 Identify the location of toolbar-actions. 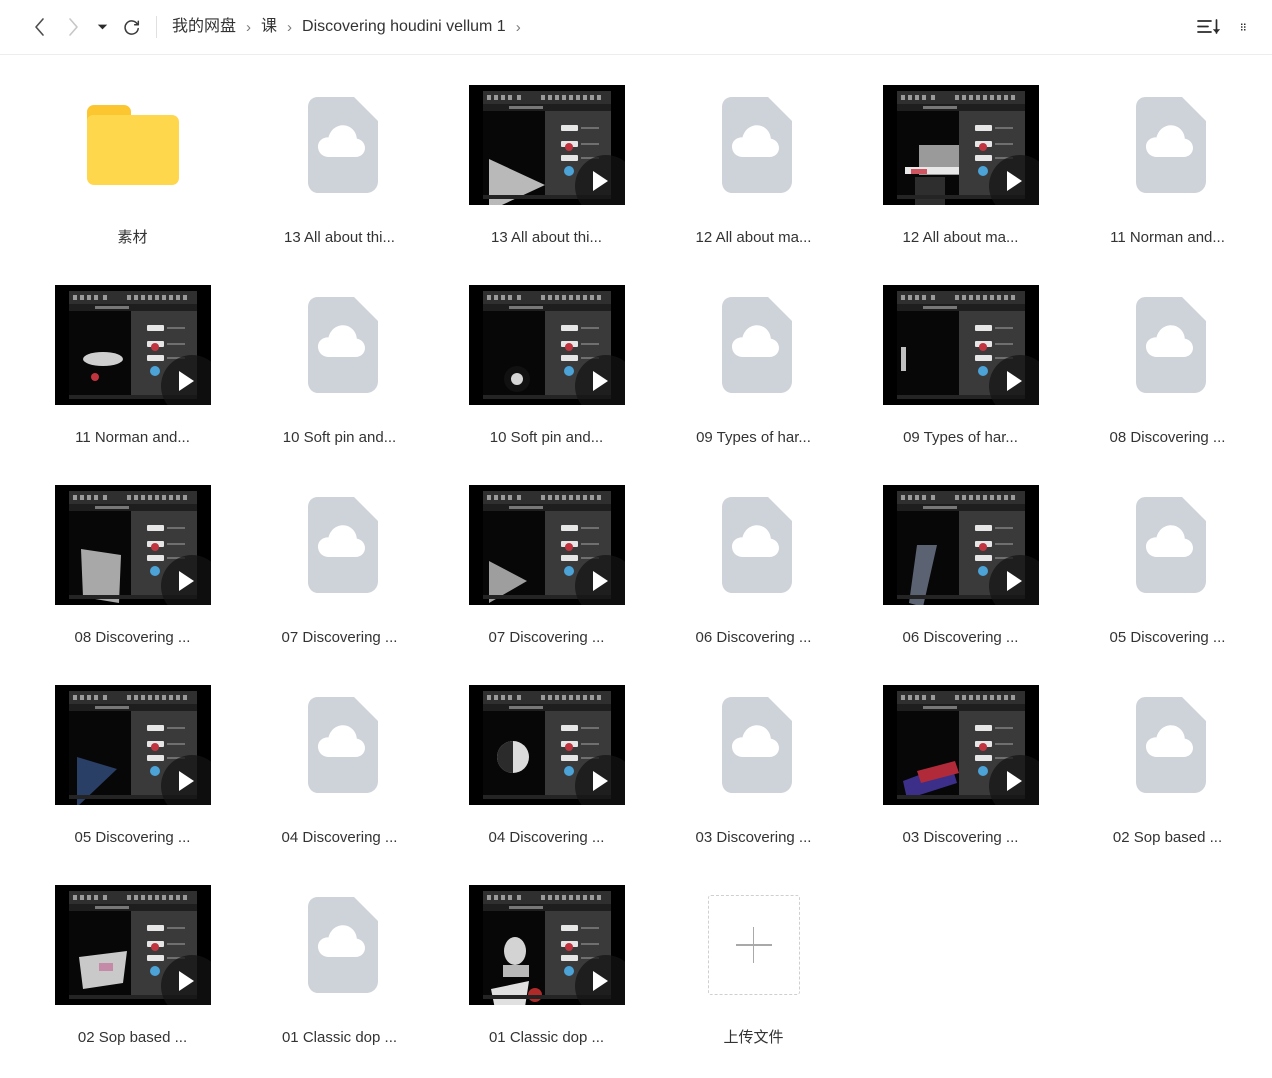
(1224, 27).